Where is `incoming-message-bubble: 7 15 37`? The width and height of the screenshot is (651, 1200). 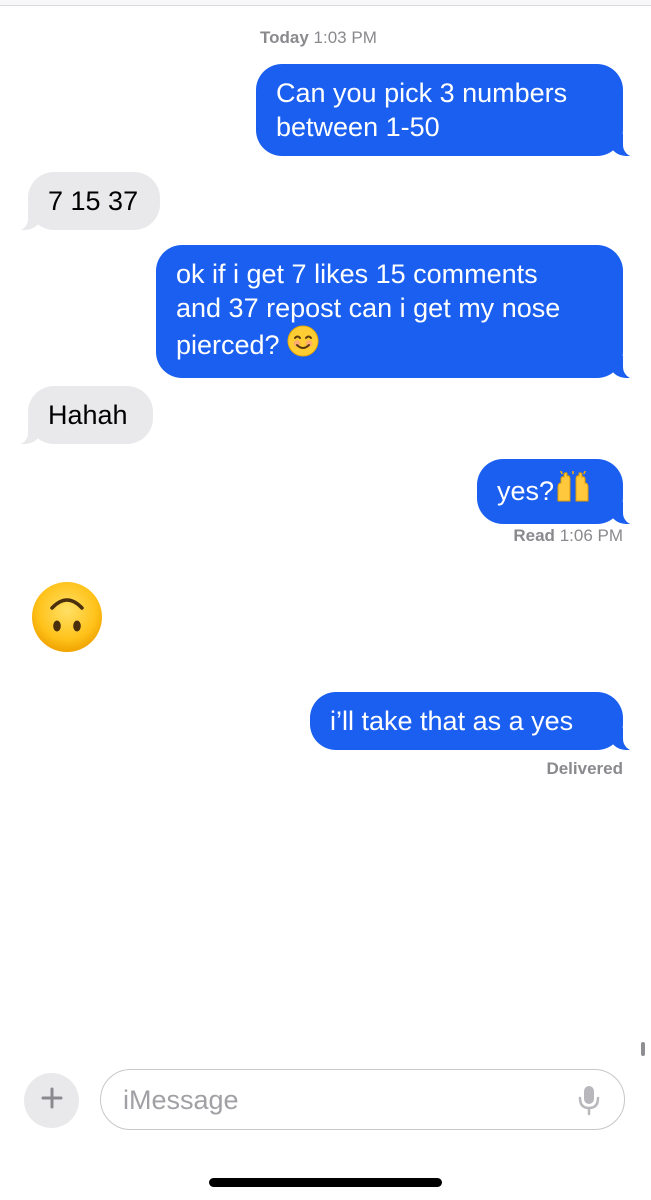 incoming-message-bubble: 7 15 37 is located at coordinates (81, 201).